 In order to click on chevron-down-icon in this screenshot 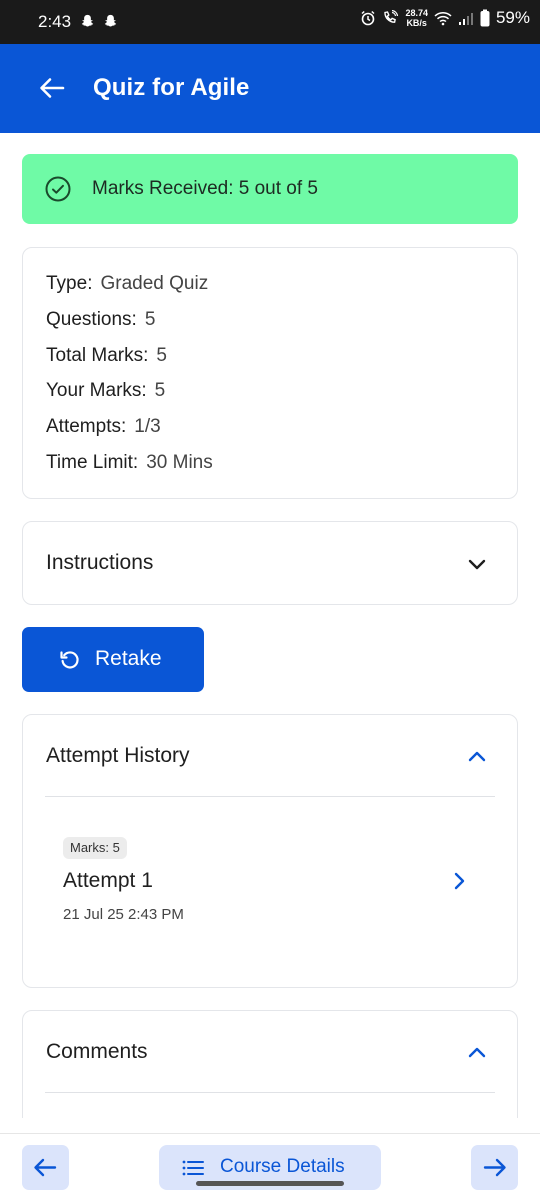, I will do `click(477, 564)`.